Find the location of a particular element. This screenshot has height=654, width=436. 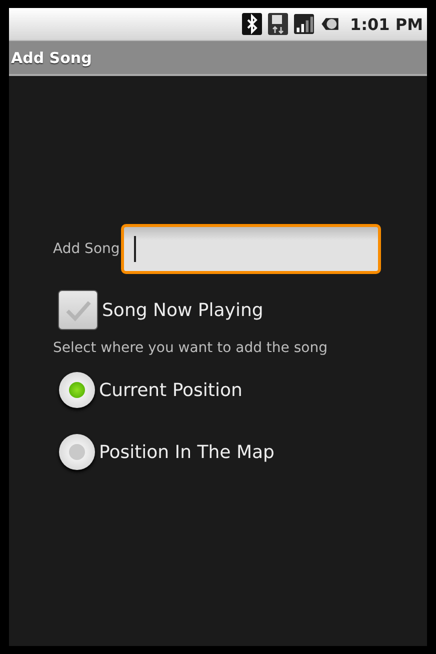

window-title: Add Song is located at coordinates (51, 57).